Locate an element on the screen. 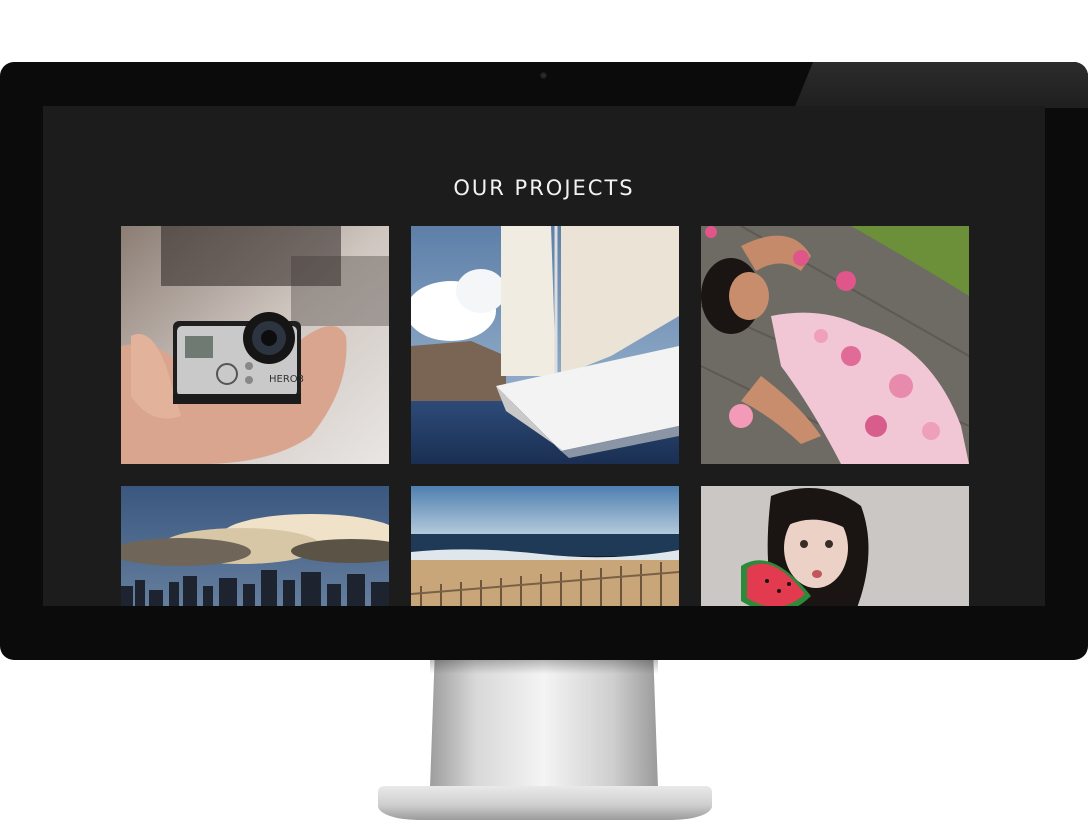 This screenshot has width=1088, height=829. stand-shadow is located at coordinates (544, 667).